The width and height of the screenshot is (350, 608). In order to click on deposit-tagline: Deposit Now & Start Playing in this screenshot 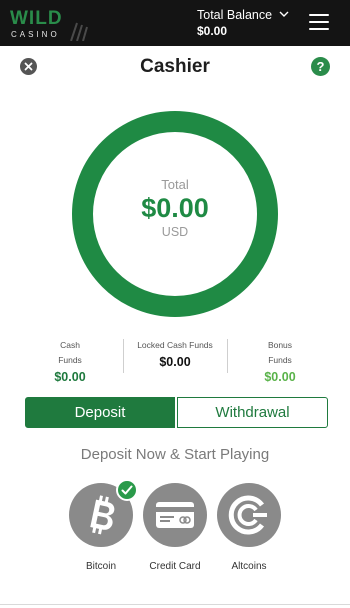, I will do `click(175, 454)`.